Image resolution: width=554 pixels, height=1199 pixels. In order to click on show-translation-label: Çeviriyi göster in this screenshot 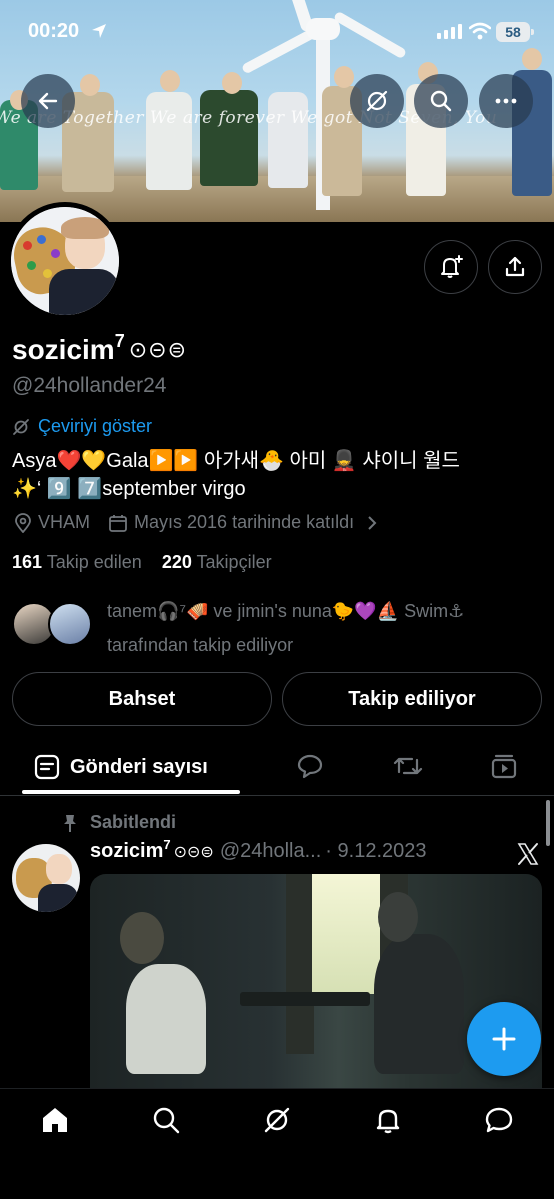, I will do `click(95, 426)`.